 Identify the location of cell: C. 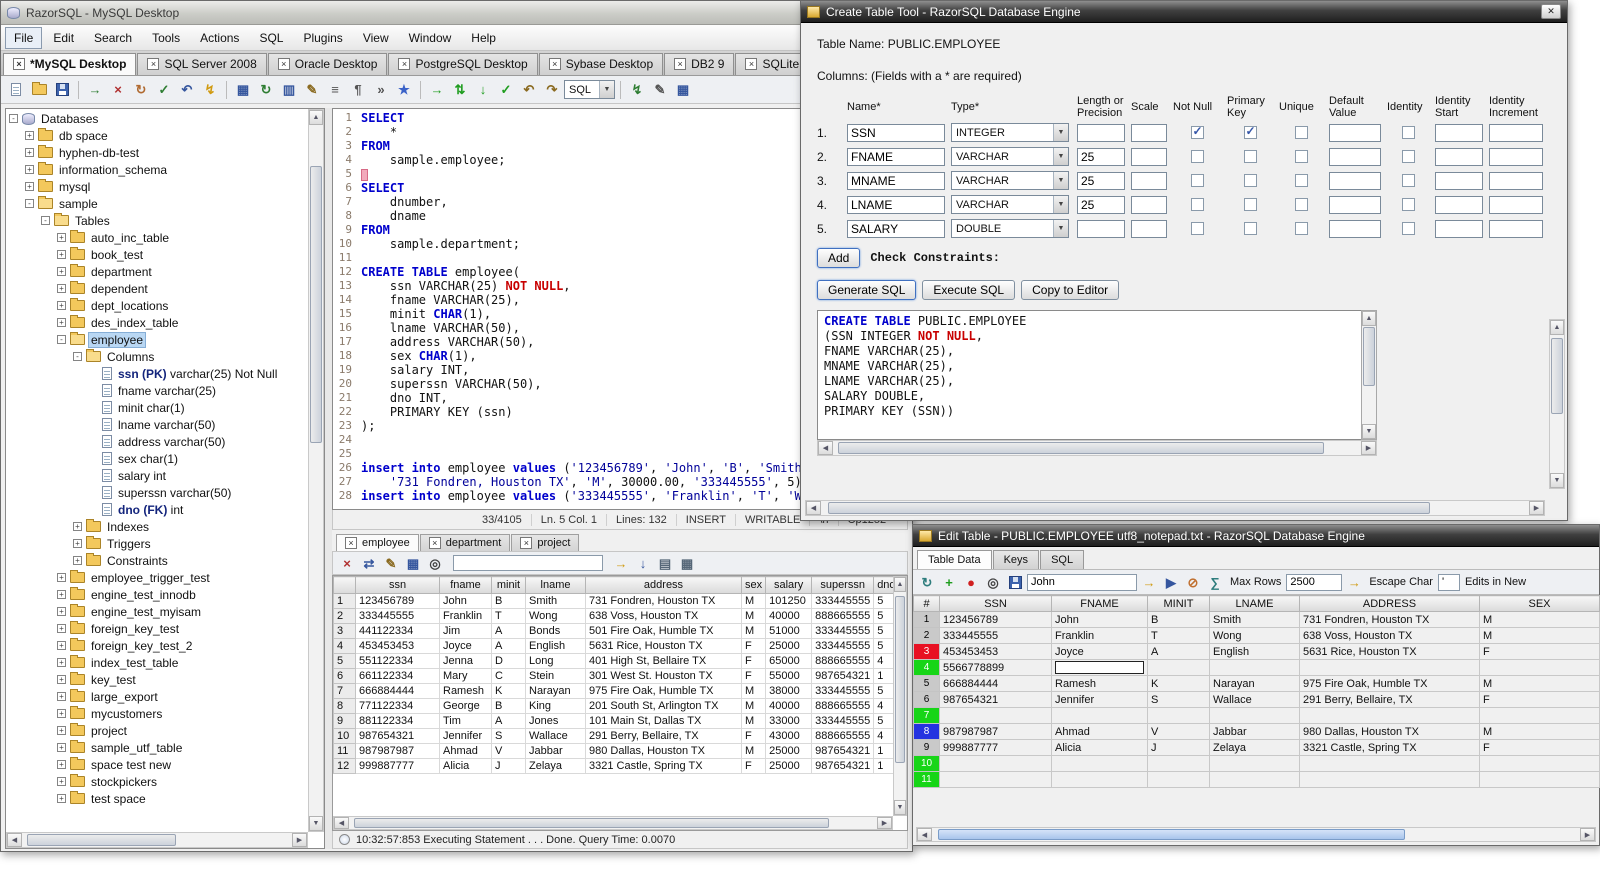
(508, 676).